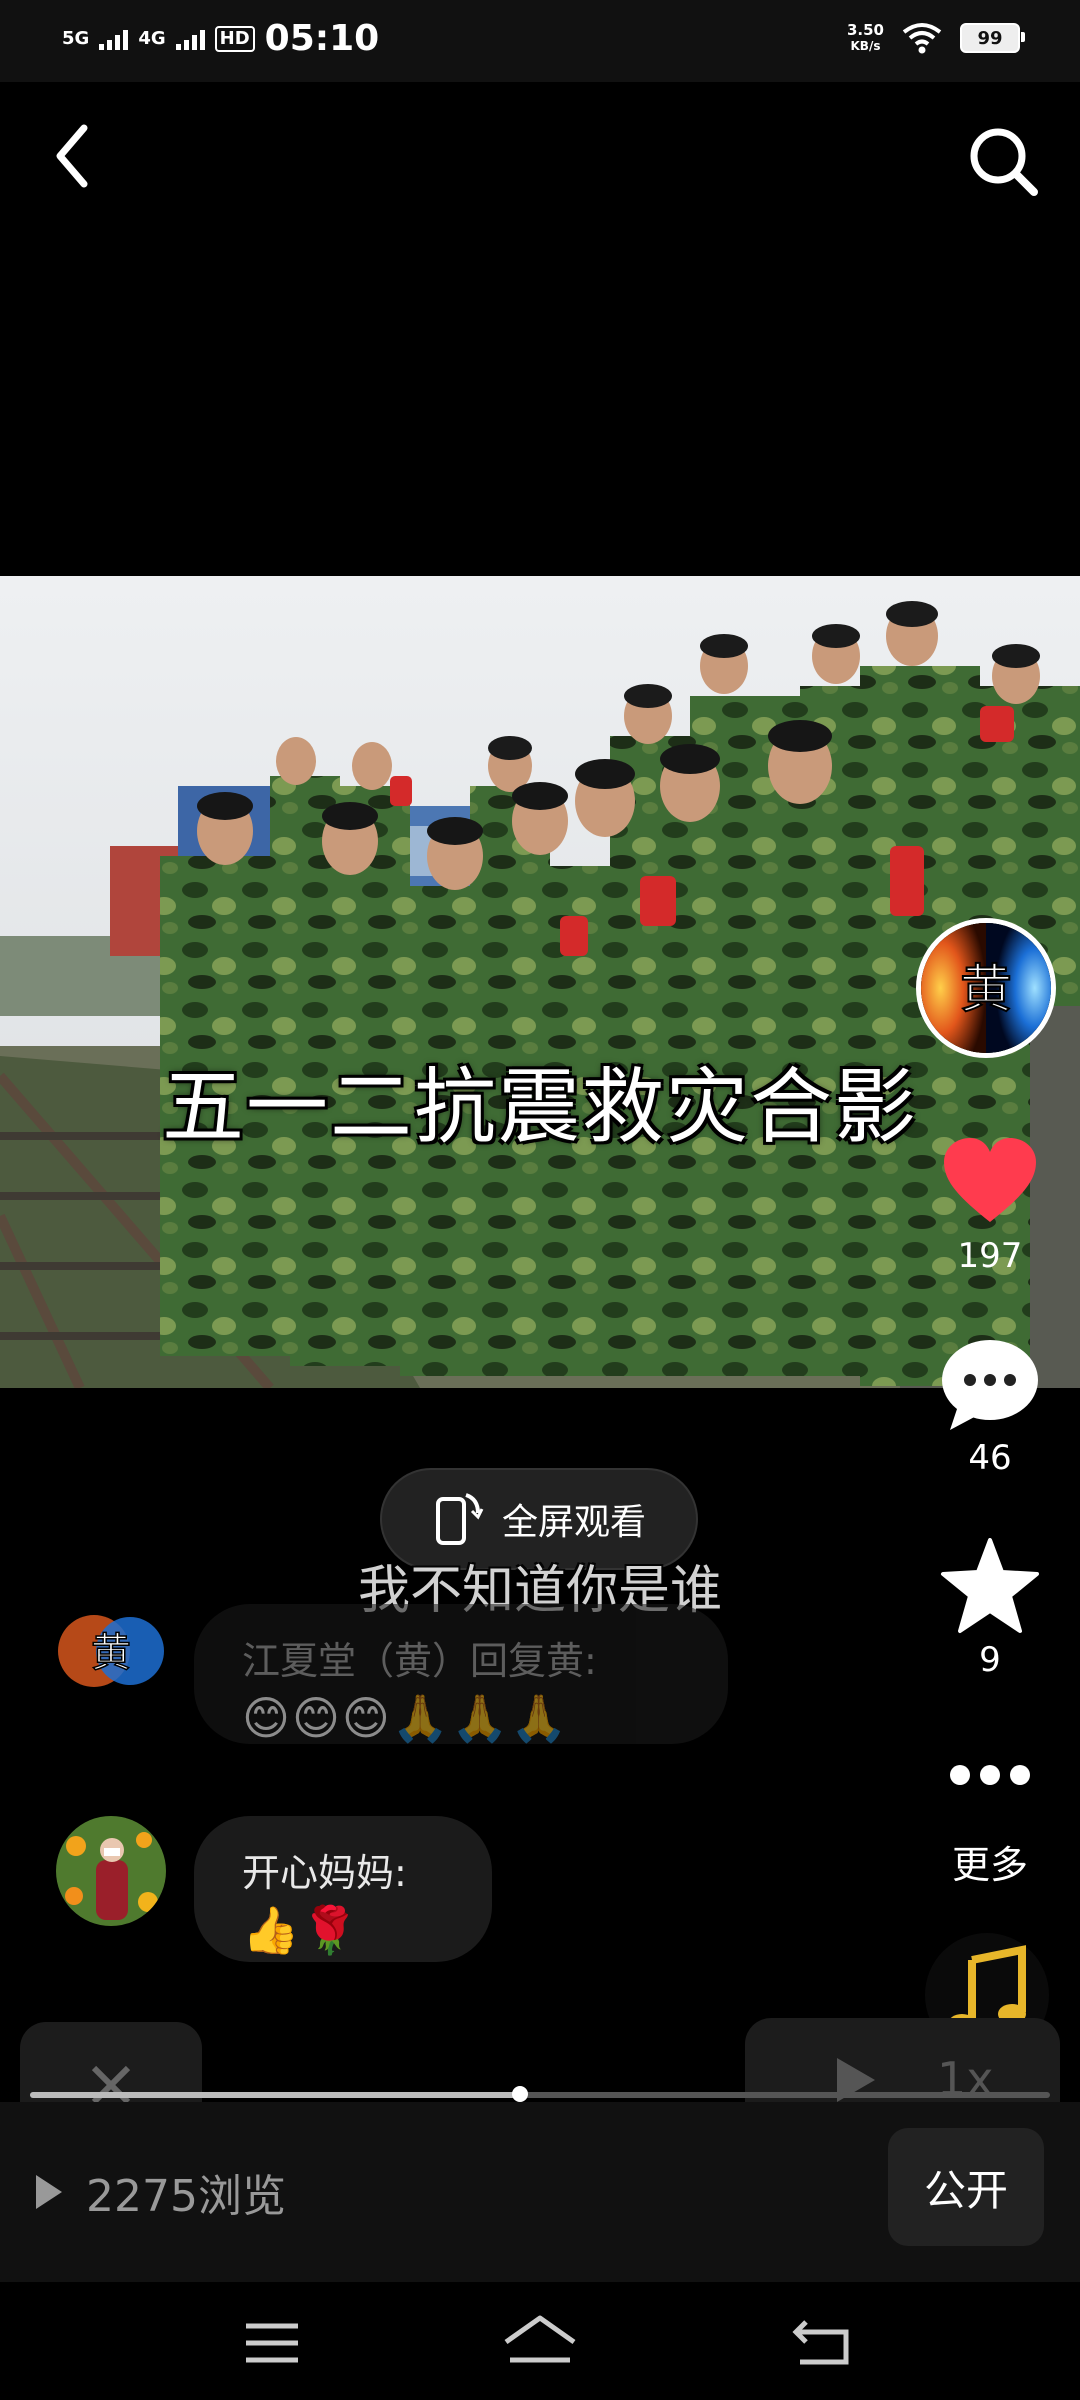 This screenshot has width=1080, height=2400. What do you see at coordinates (1004, 162) in the screenshot?
I see `search-icon` at bounding box center [1004, 162].